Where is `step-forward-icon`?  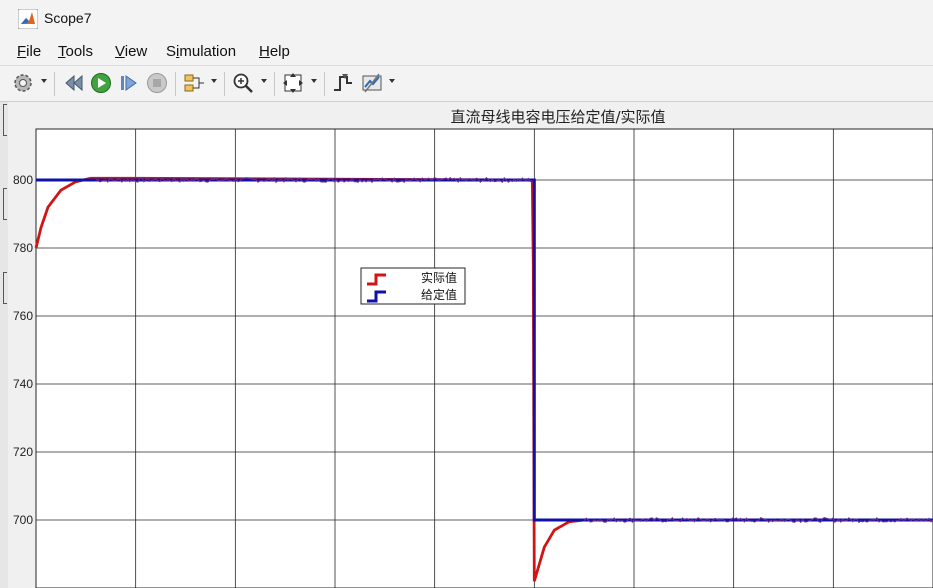
step-forward-icon is located at coordinates (129, 83).